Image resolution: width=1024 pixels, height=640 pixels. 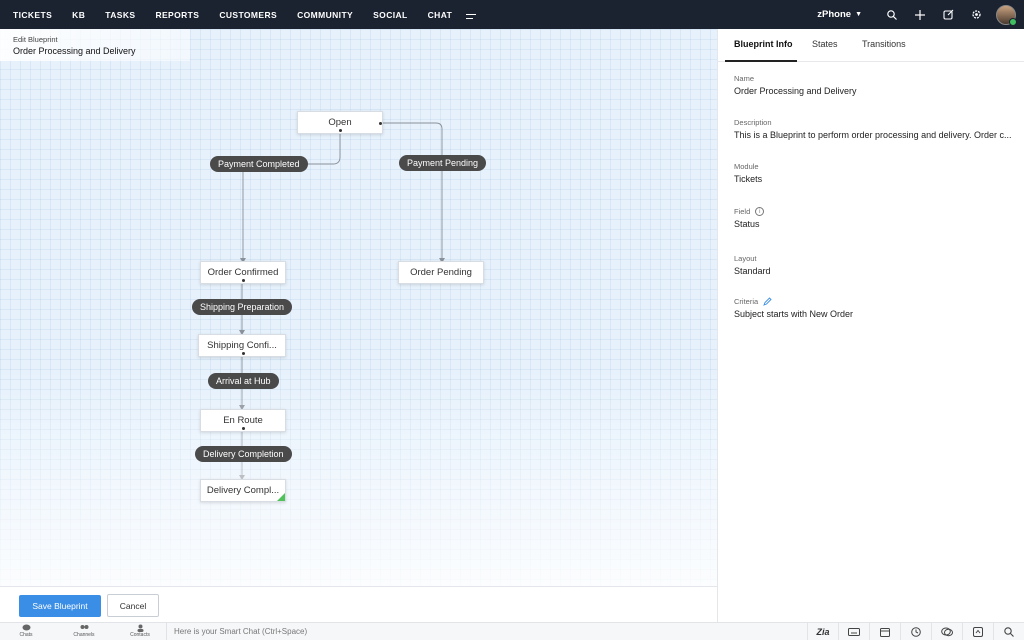 What do you see at coordinates (745, 258) in the screenshot?
I see `field-label: Layout` at bounding box center [745, 258].